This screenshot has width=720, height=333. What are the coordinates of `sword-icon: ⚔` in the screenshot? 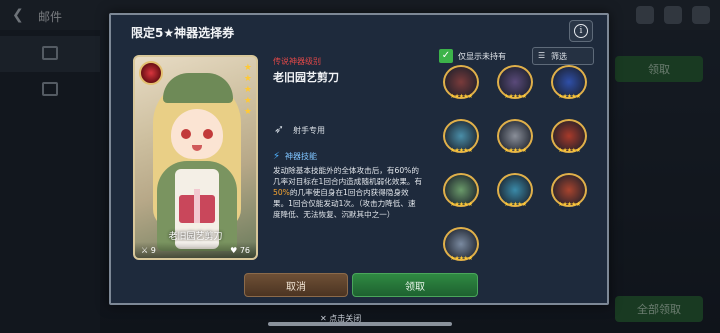 It's located at (145, 250).